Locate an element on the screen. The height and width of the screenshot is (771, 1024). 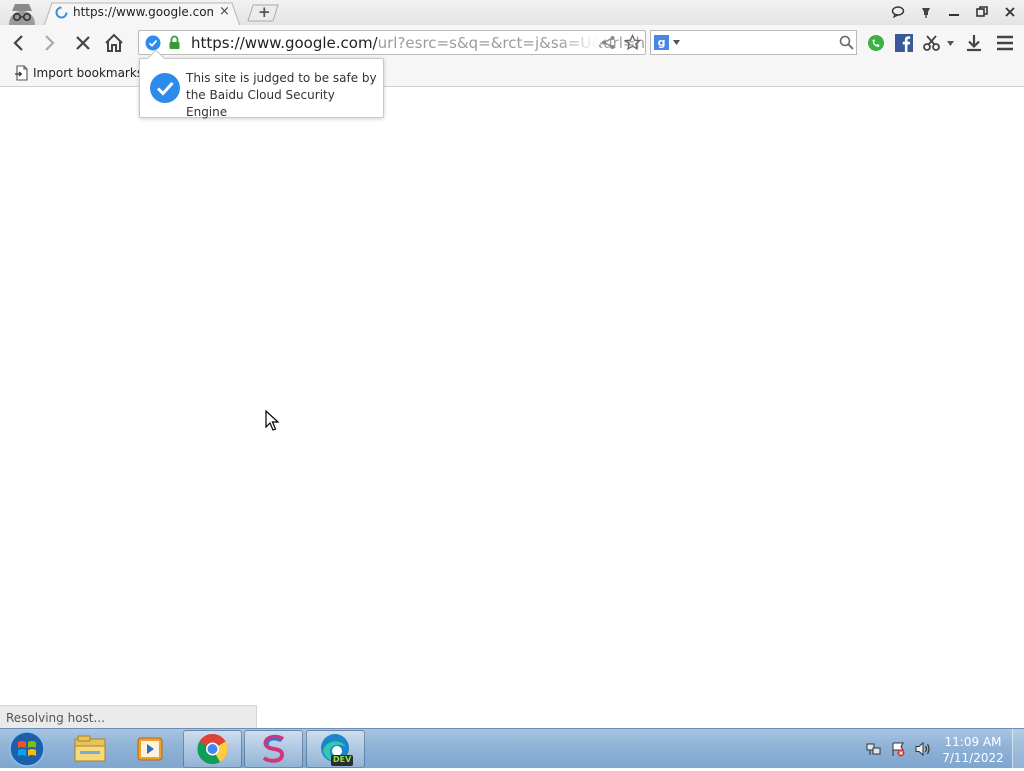
chrome-icon is located at coordinates (212, 749).